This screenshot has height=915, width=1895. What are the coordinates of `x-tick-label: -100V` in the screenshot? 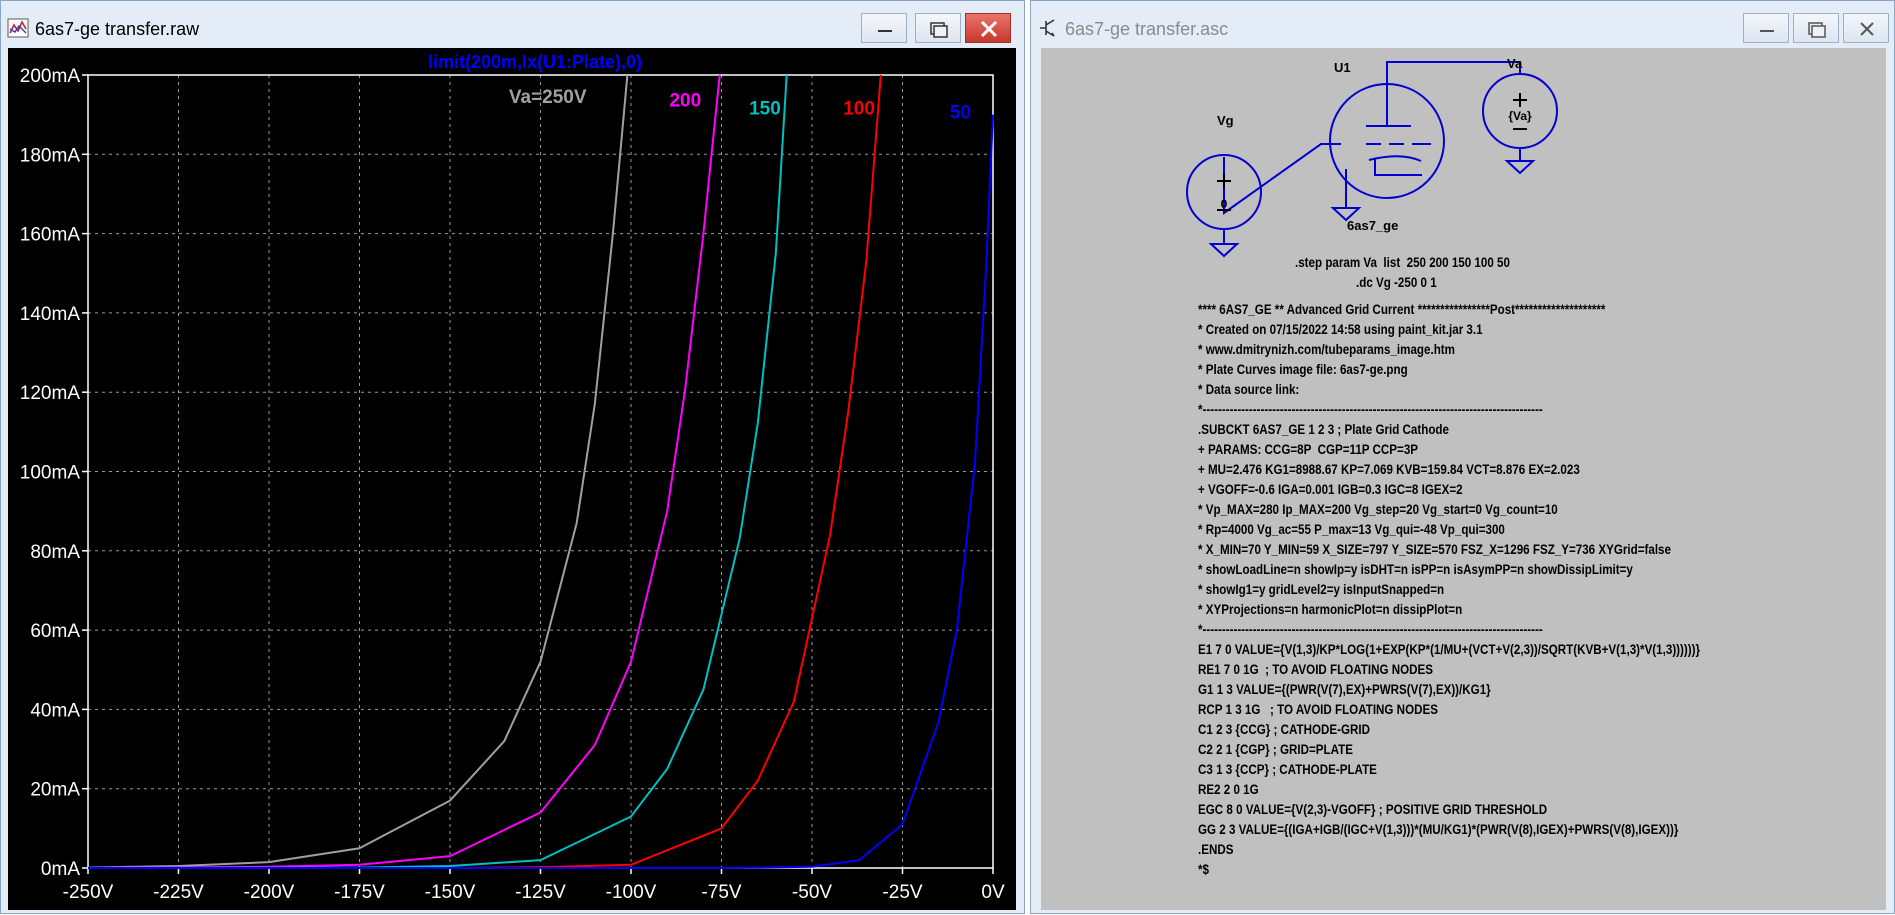 It's located at (631, 892).